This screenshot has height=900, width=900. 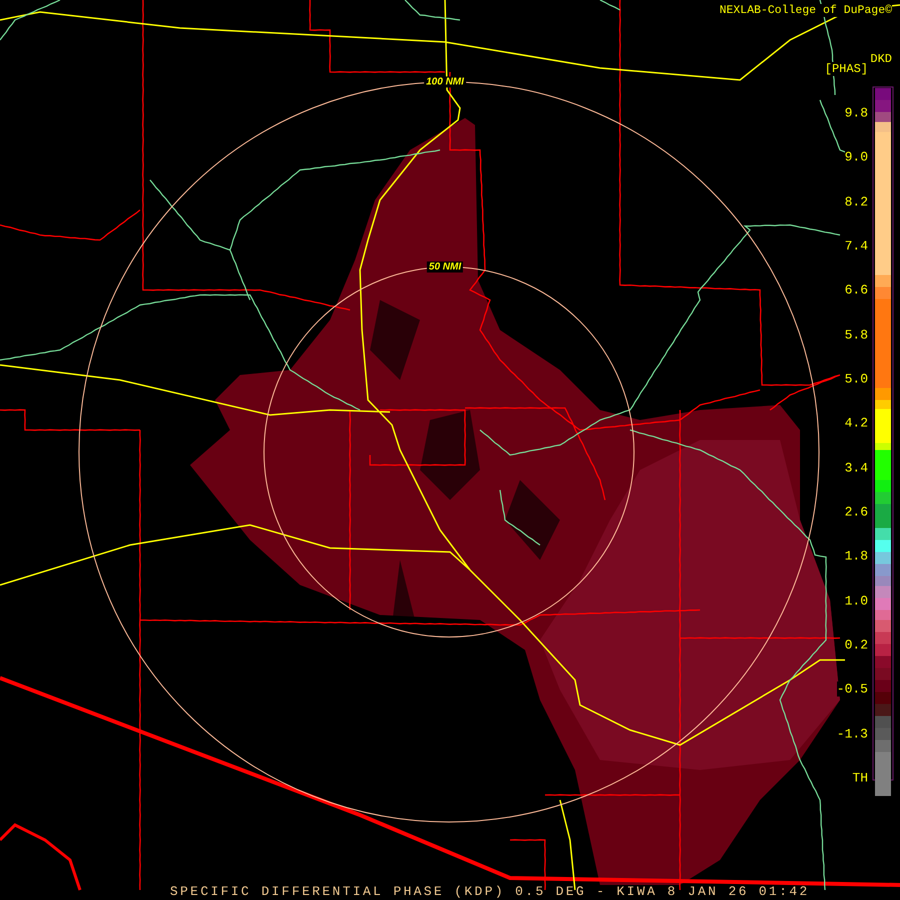 I want to click on scale-label: -0.5, so click(x=852, y=689).